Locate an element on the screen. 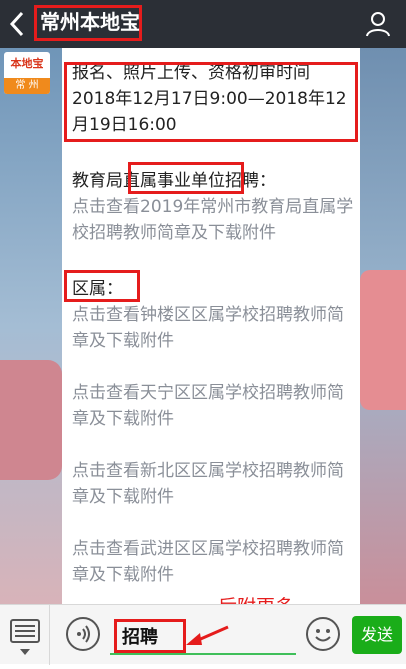 Image resolution: width=406 pixels, height=669 pixels. sofa-decor is located at coordinates (383, 340).